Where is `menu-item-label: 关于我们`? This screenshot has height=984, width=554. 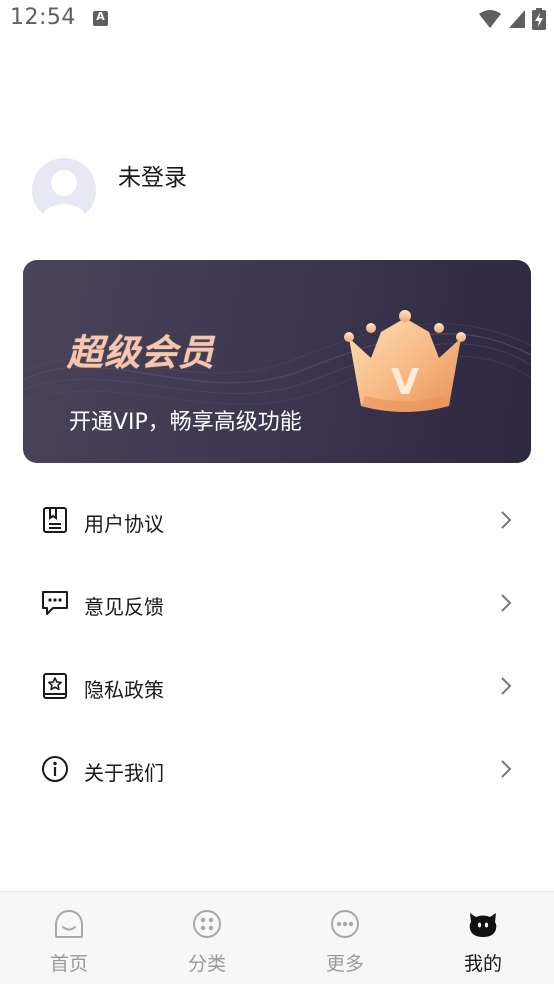 menu-item-label: 关于我们 is located at coordinates (124, 773).